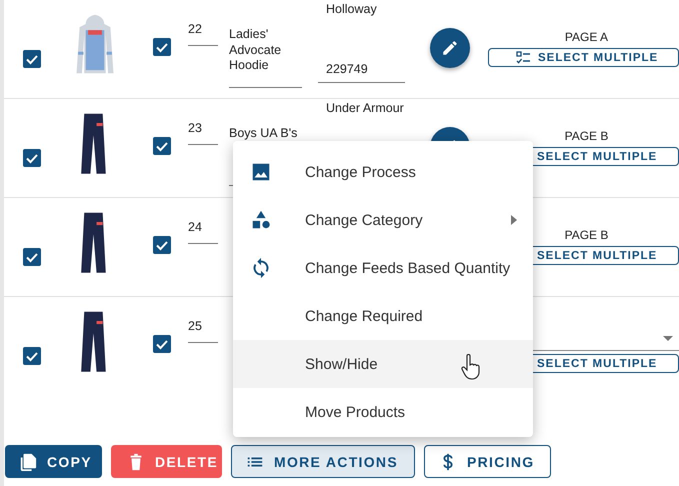 The image size is (679, 486). What do you see at coordinates (351, 8) in the screenshot?
I see `brand-label: Holloway` at bounding box center [351, 8].